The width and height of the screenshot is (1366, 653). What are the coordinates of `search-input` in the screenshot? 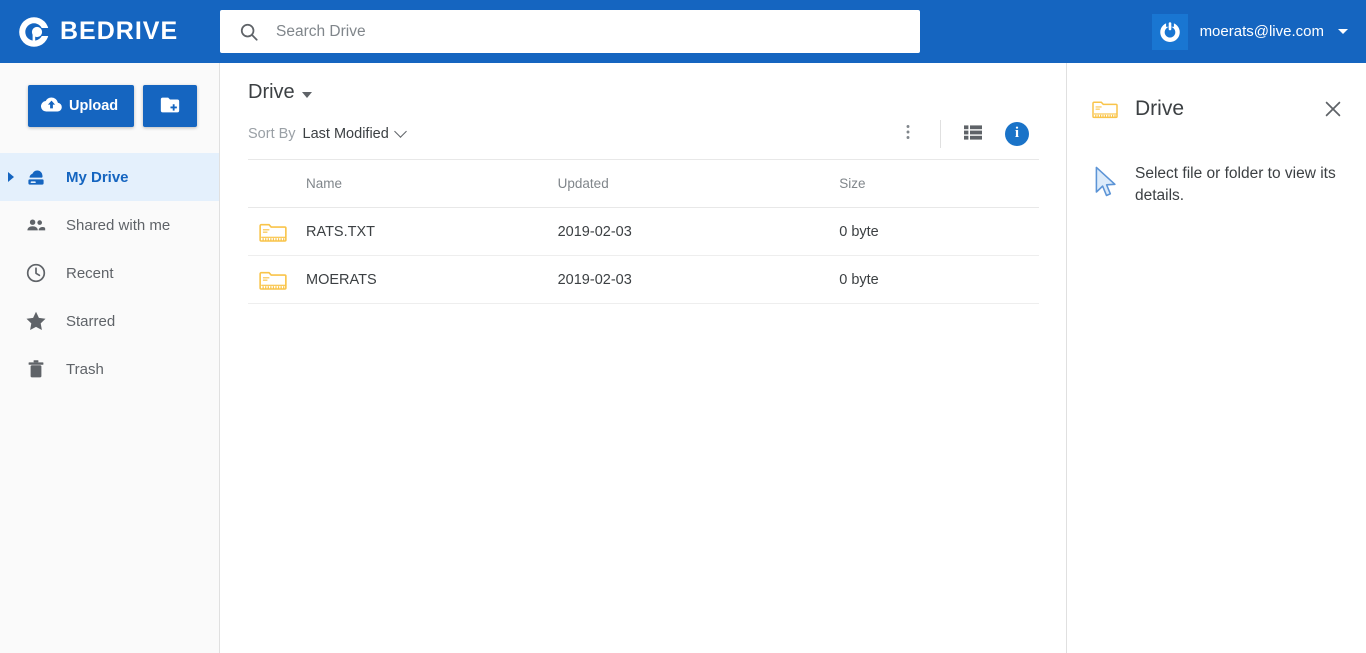 It's located at (593, 31).